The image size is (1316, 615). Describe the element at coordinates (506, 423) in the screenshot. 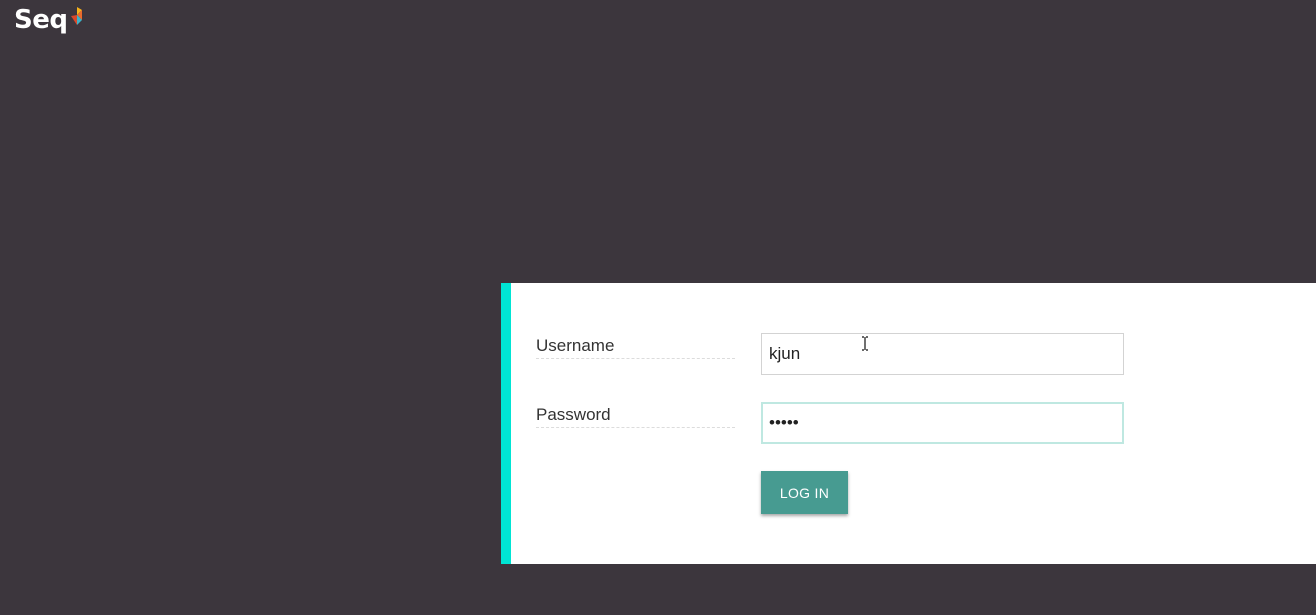

I see `panel-accent-bar` at that location.